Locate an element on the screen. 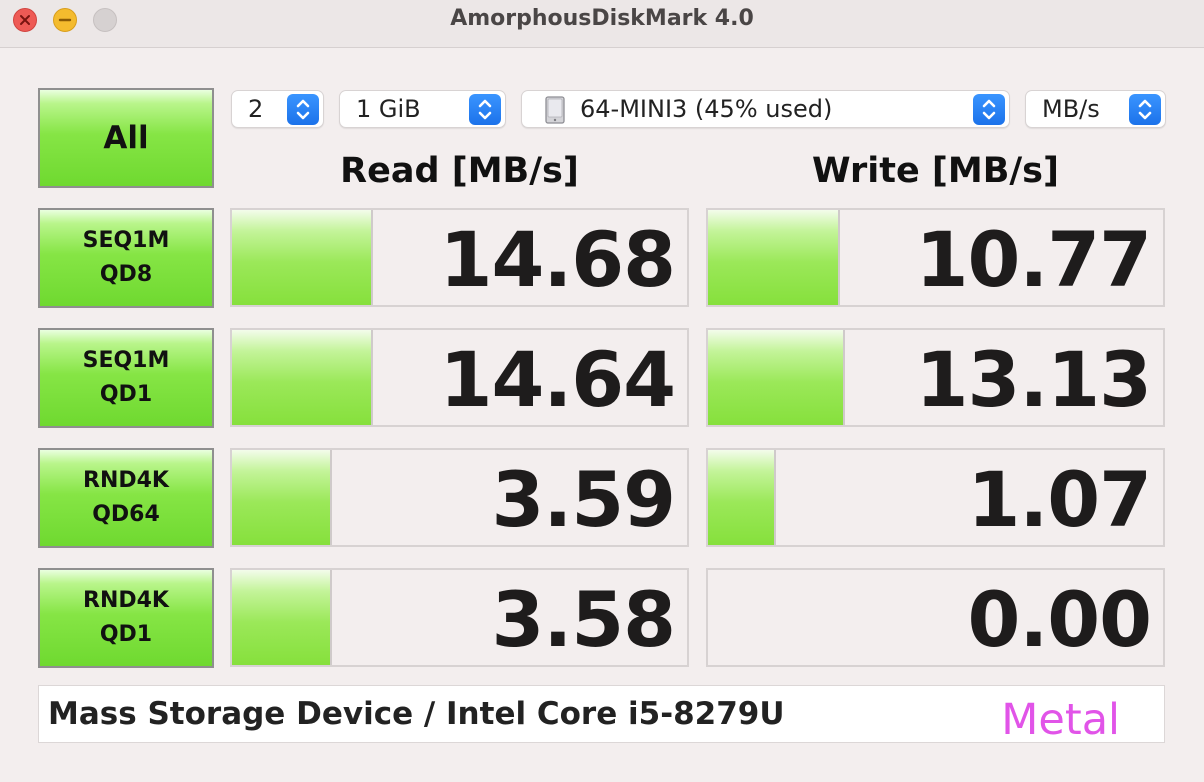 The height and width of the screenshot is (782, 1204). write-result-value: 0.00 is located at coordinates (1059, 619).